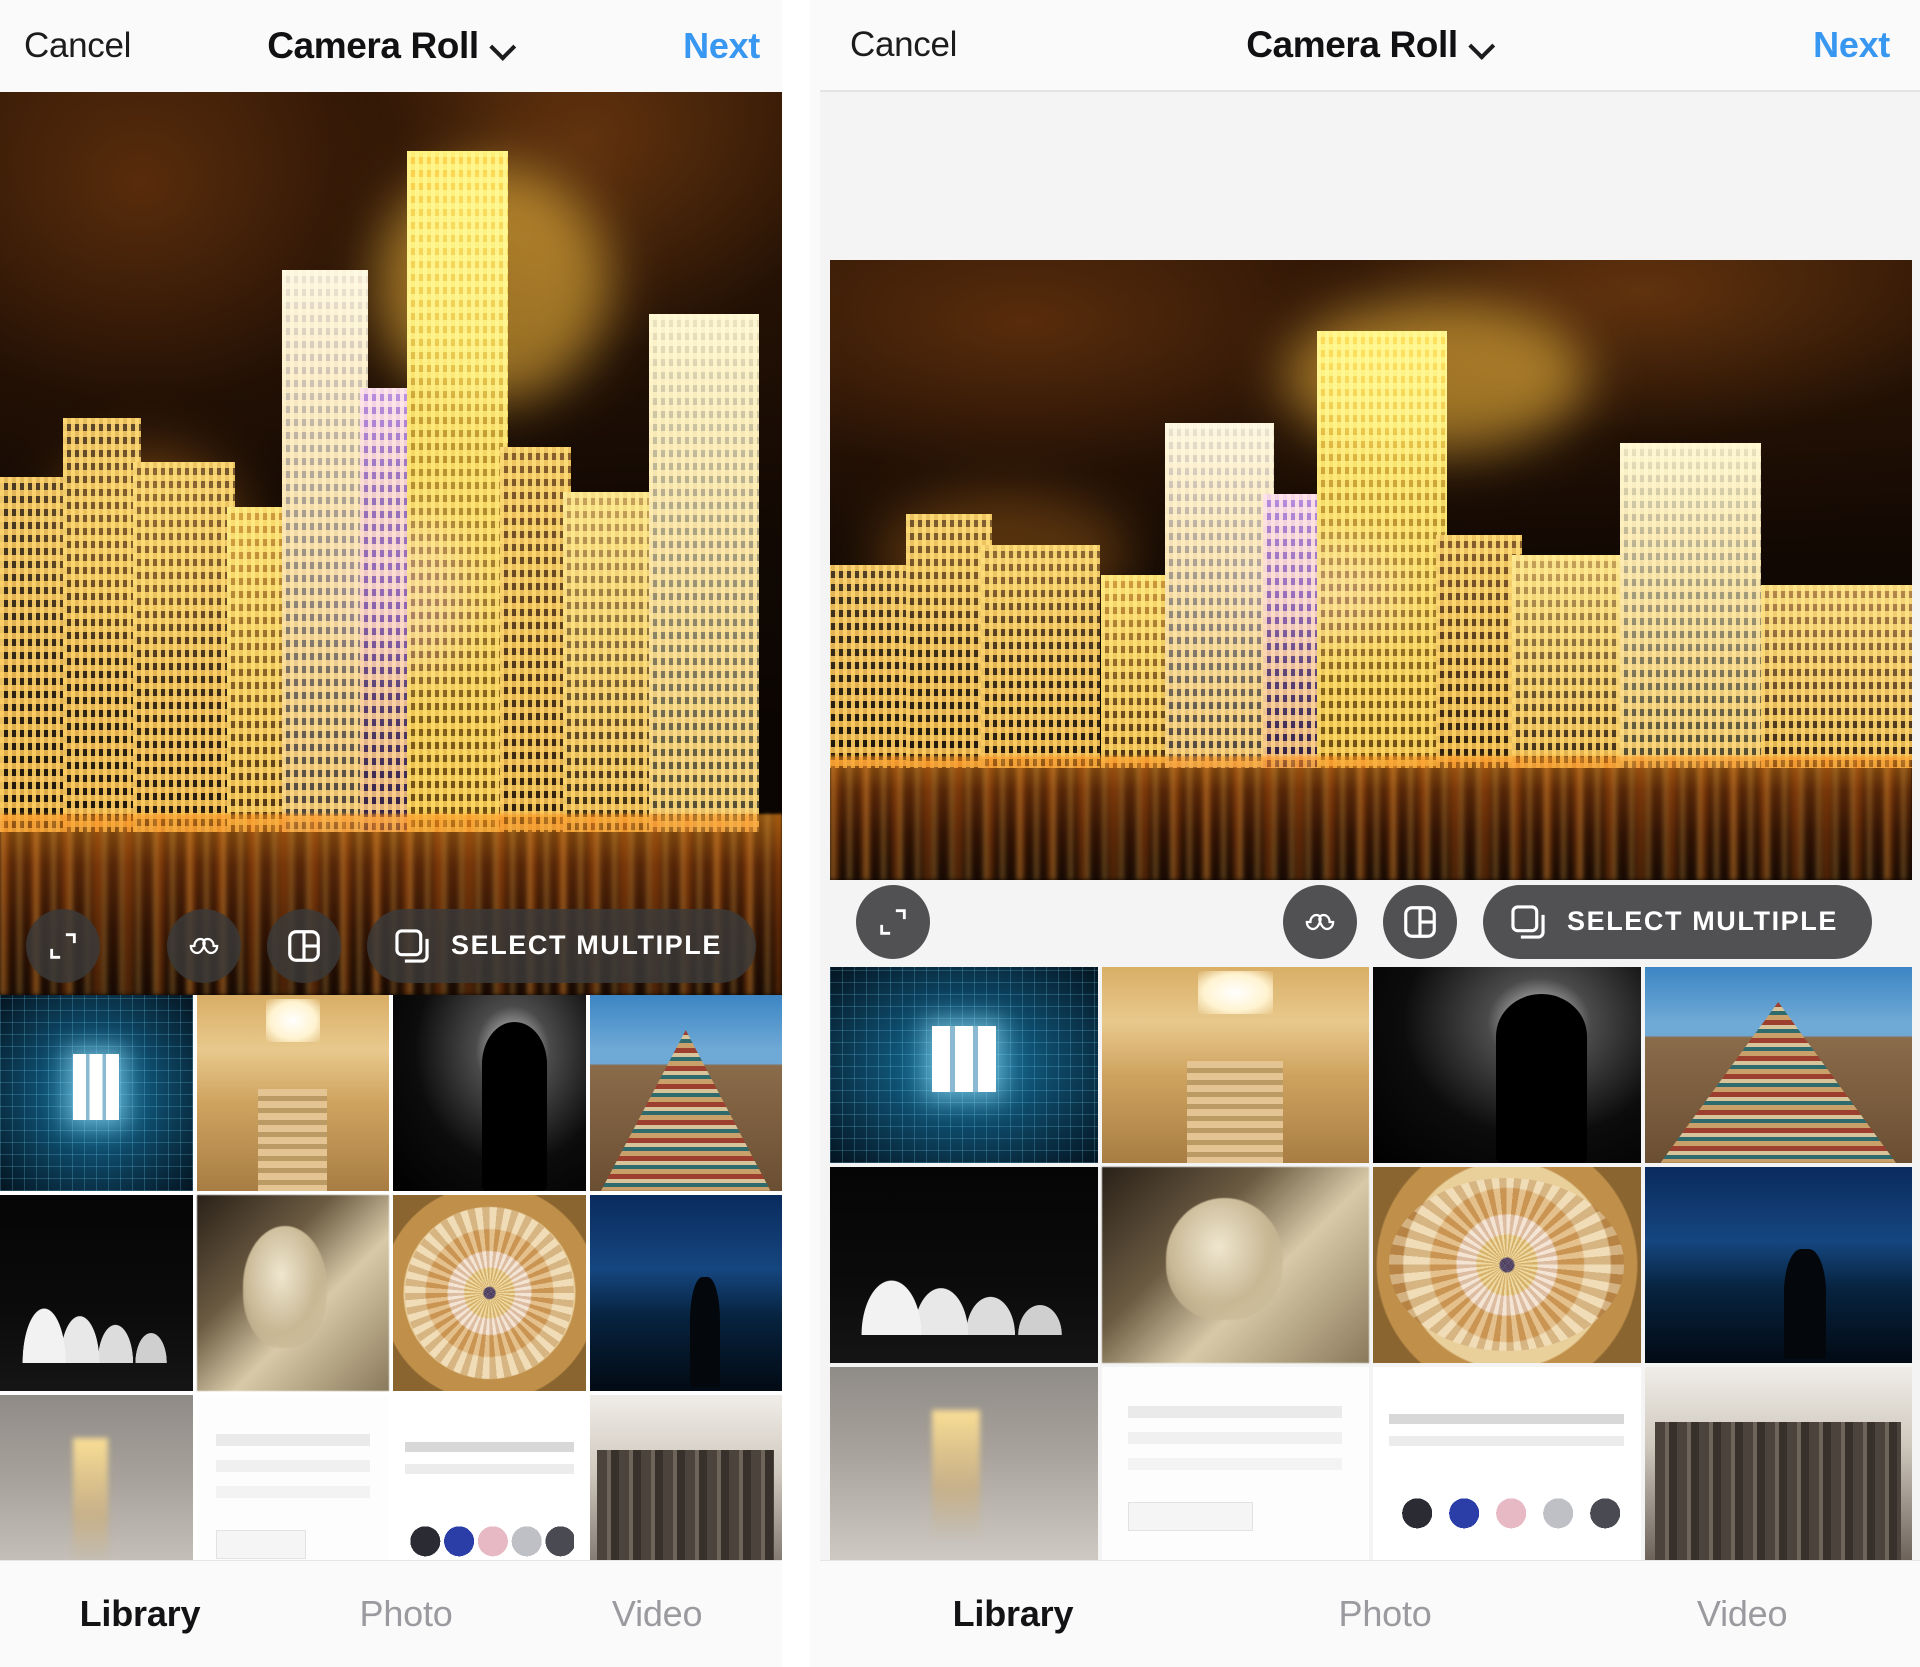  Describe the element at coordinates (796, 833) in the screenshot. I see `panel-divider` at that location.